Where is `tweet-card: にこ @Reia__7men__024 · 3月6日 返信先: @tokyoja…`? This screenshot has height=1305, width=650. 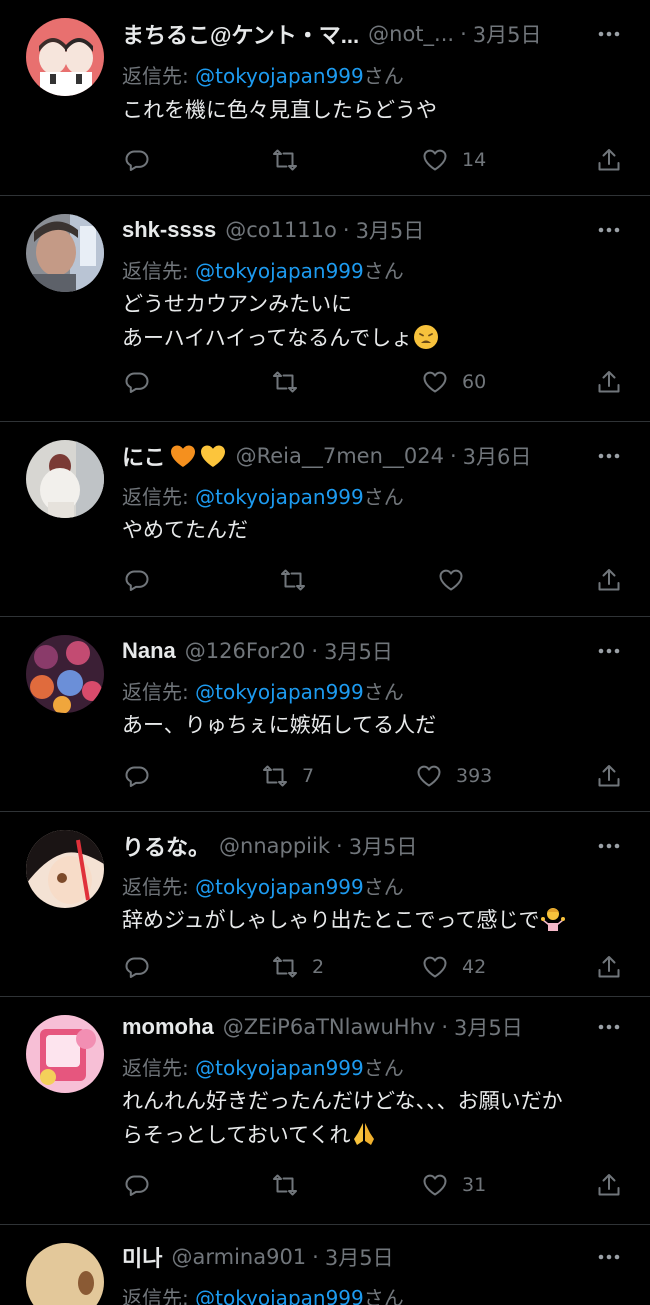 tweet-card: にこ @Reia__7men__024 · 3月6日 返信先: @tokyoja… is located at coordinates (325, 519).